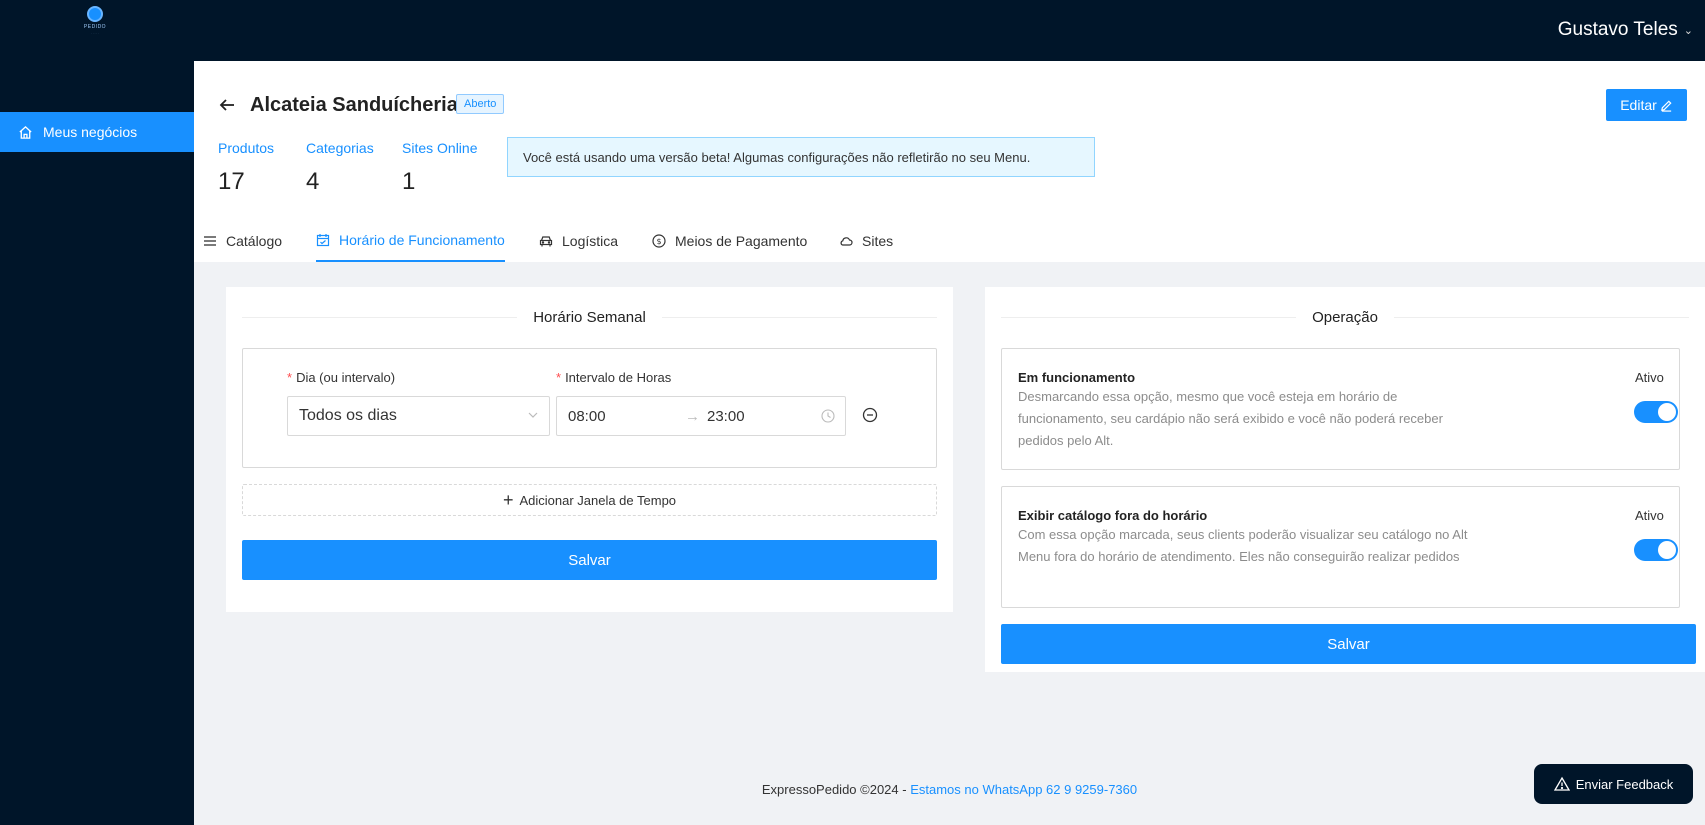 Image resolution: width=1705 pixels, height=825 pixels. I want to click on card-title: Operação, so click(1345, 317).